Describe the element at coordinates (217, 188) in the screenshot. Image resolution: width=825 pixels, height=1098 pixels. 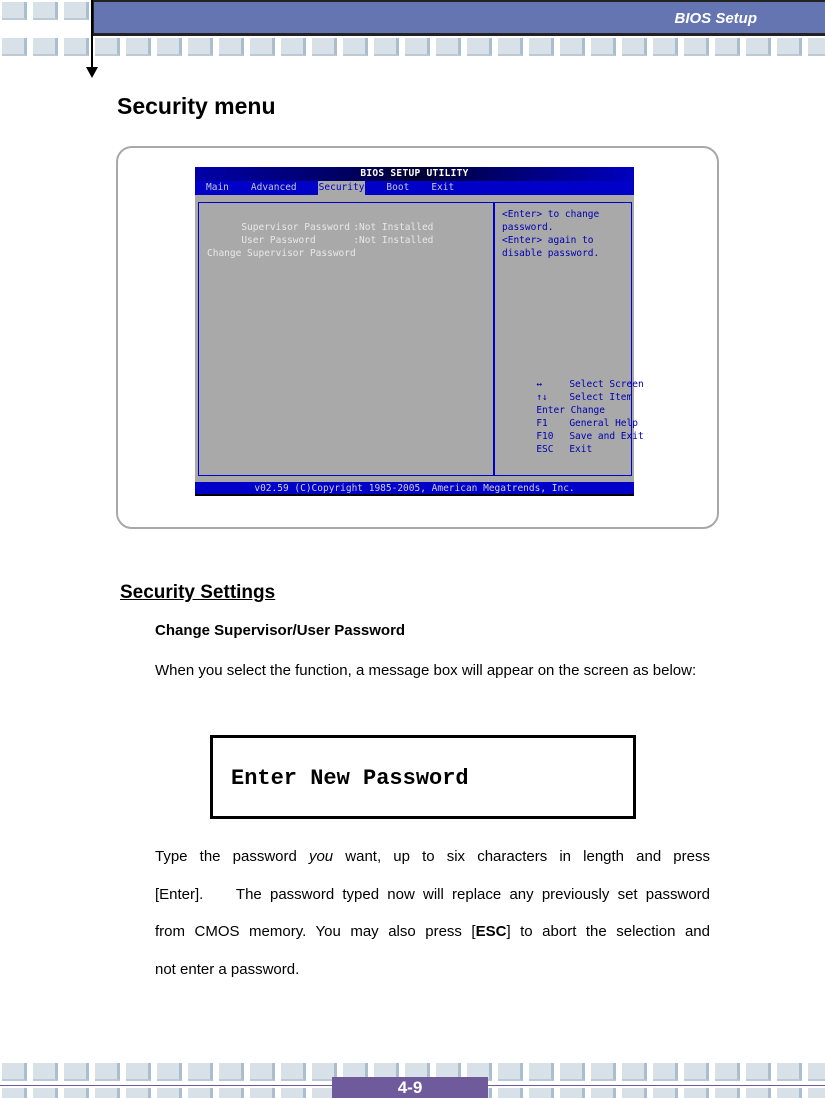
I see `bios-tab-main: Main` at that location.